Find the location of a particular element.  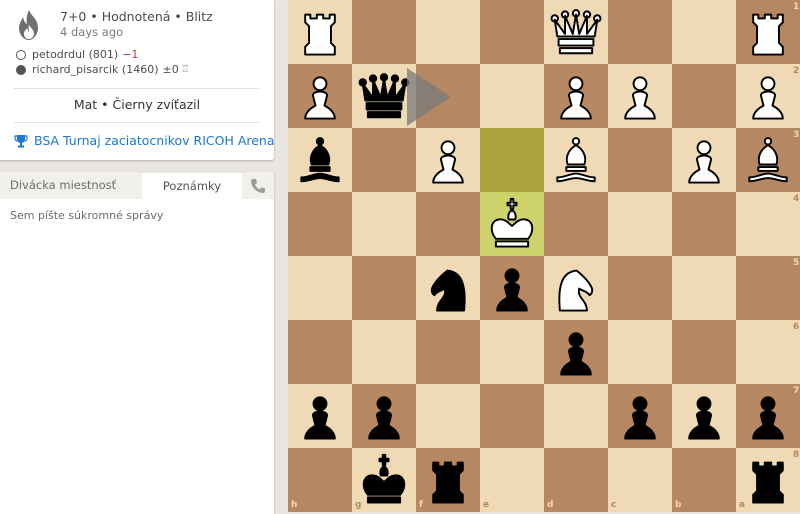

square-f1 is located at coordinates (448, 32).